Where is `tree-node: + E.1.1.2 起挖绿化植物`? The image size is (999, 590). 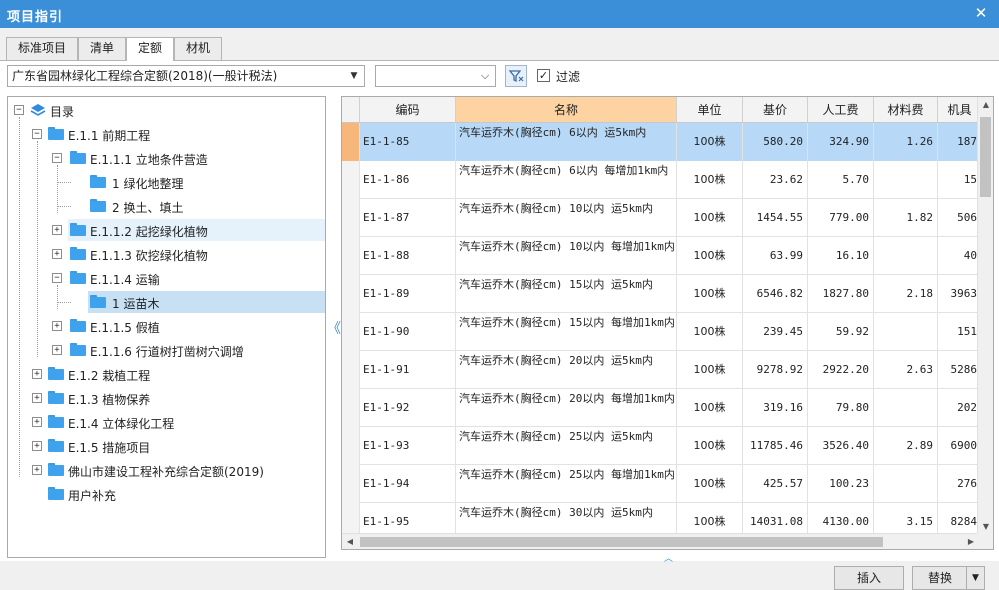 tree-node: + E.1.1.2 起挖绿化植物 is located at coordinates (166, 230).